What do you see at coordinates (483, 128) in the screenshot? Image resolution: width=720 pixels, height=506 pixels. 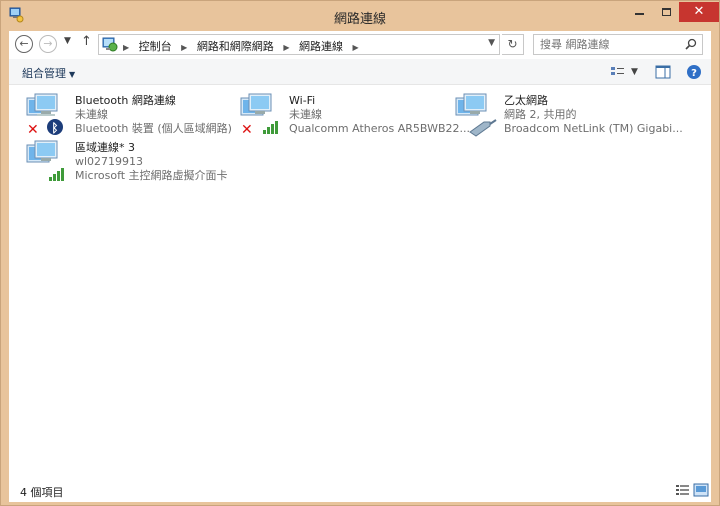 I see `ethernet-cable-icon` at bounding box center [483, 128].